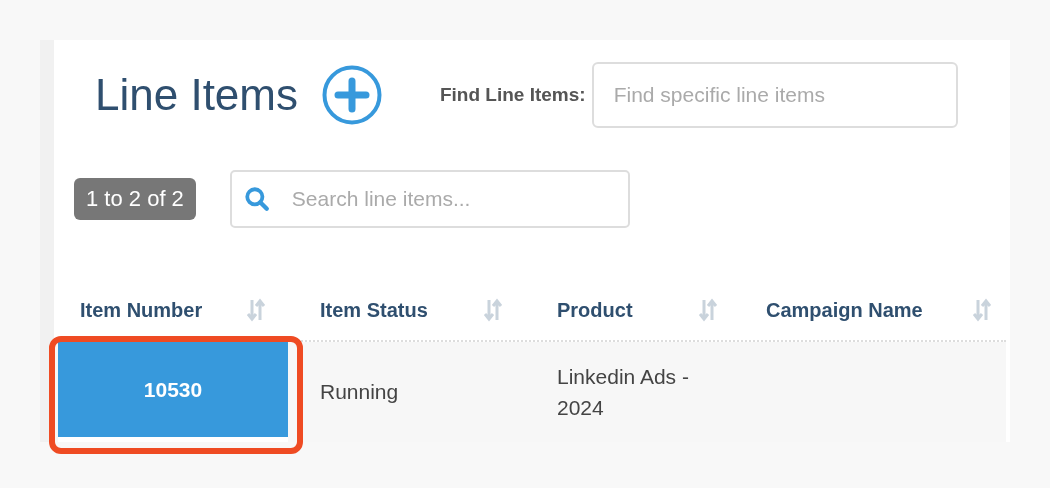  I want to click on add-icon, so click(352, 95).